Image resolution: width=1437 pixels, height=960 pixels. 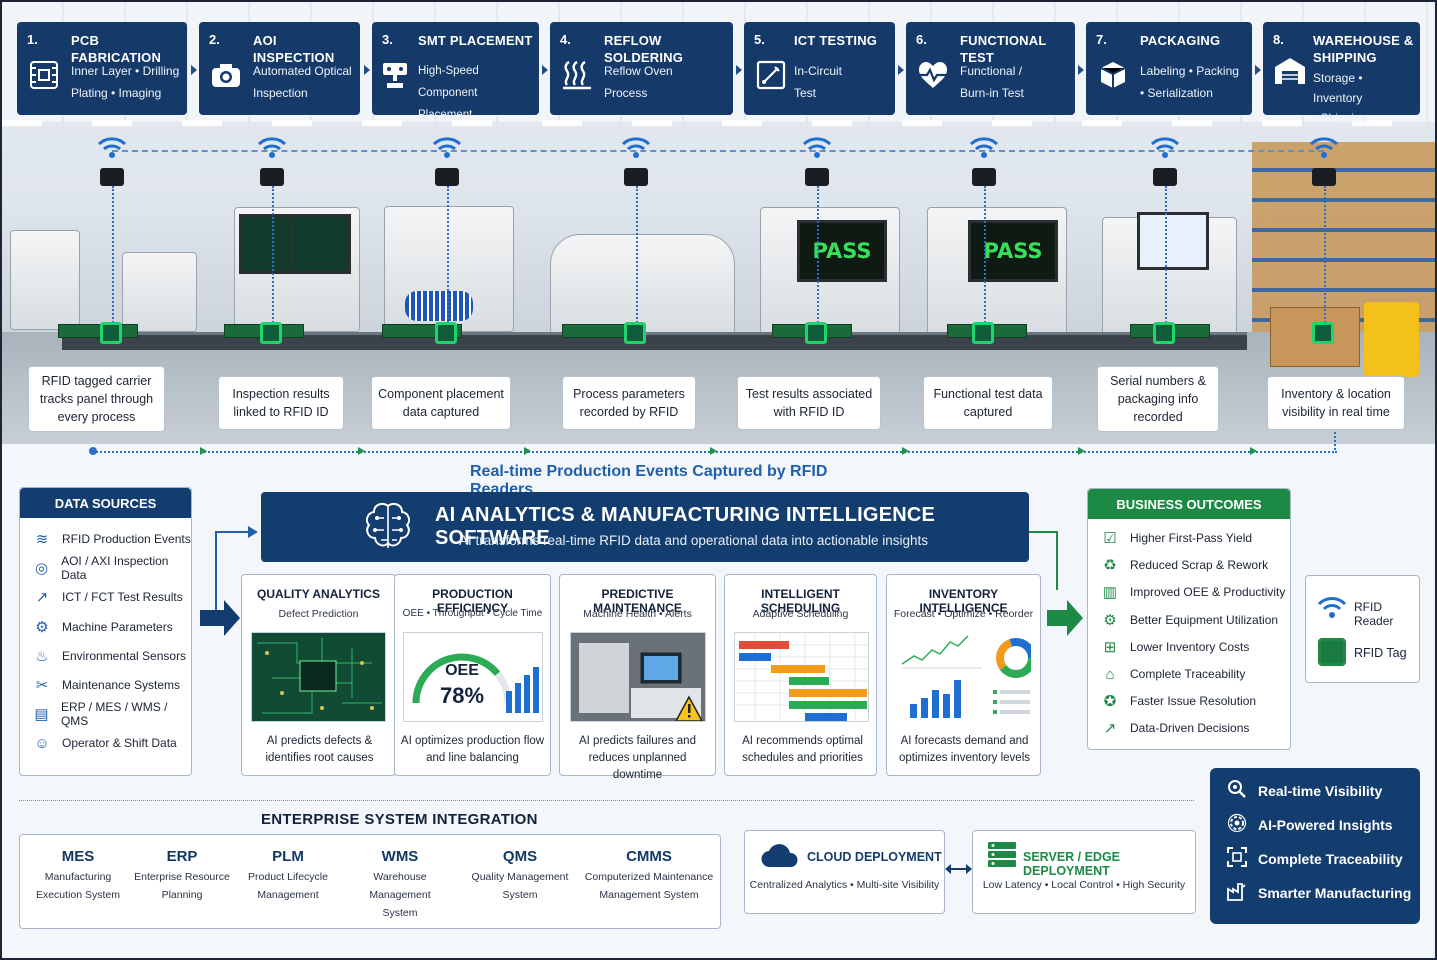 What do you see at coordinates (606, 800) in the screenshot?
I see `esi-divider` at bounding box center [606, 800].